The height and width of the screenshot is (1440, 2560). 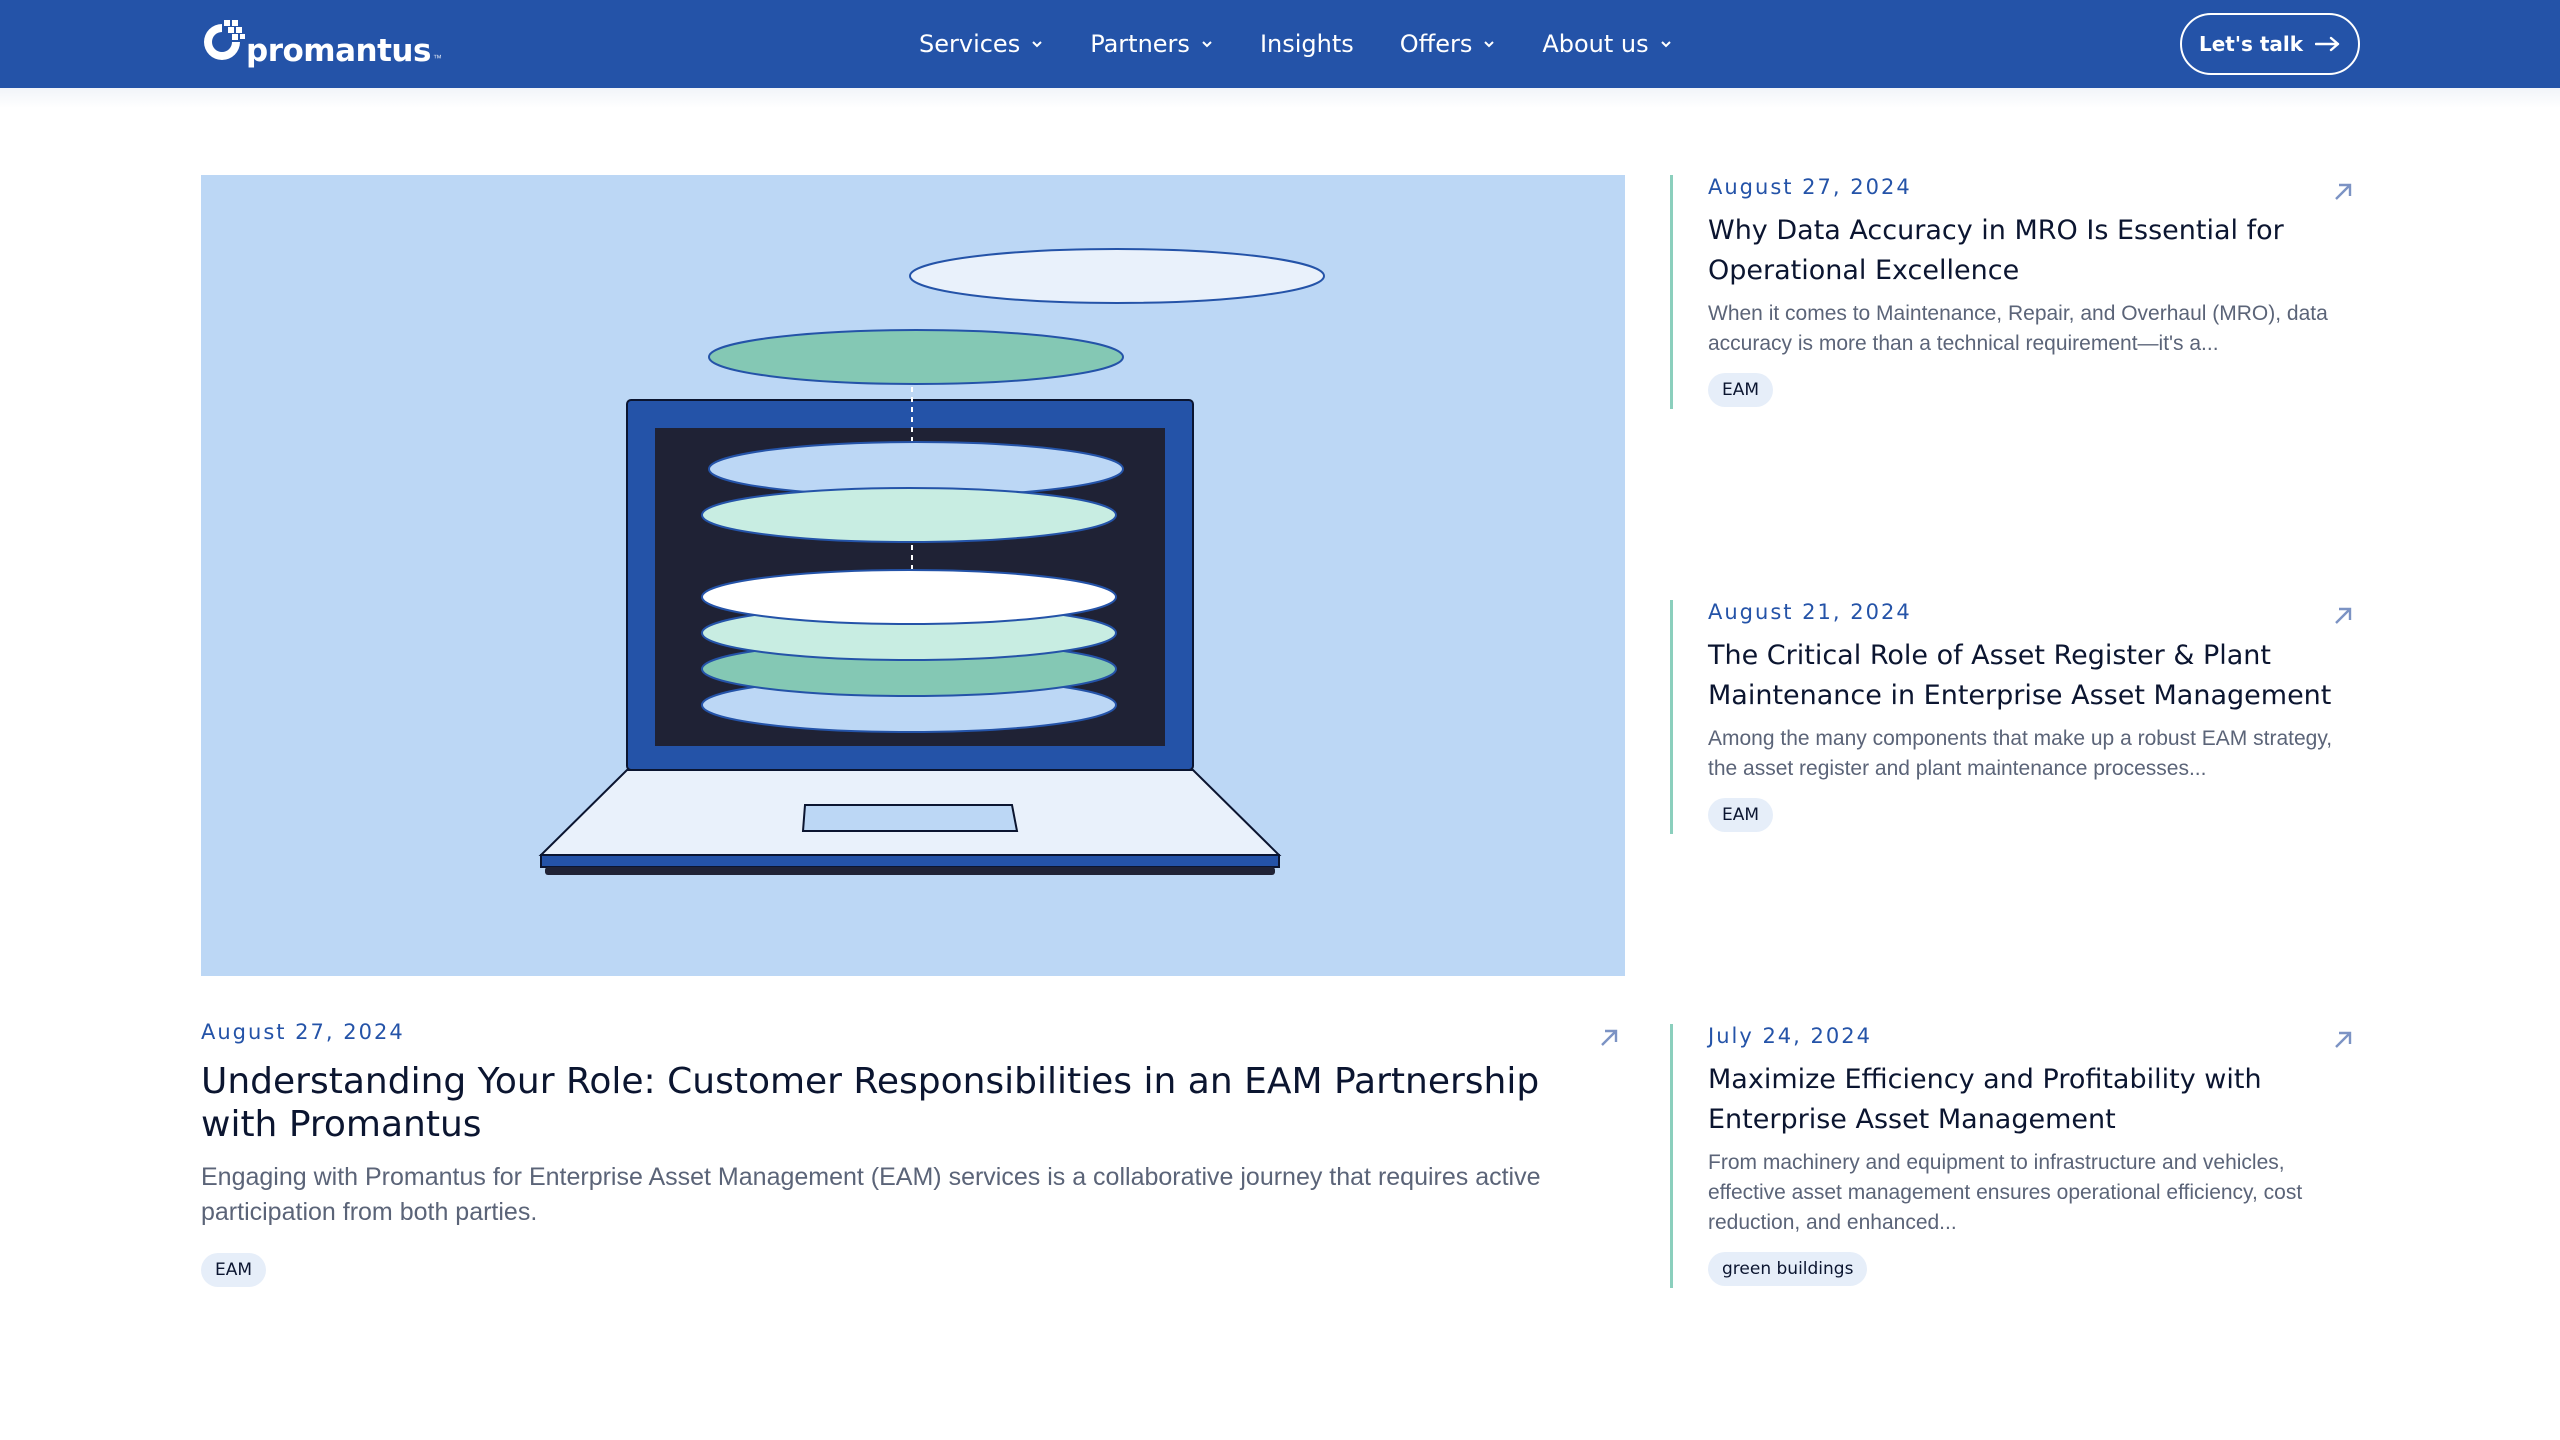 I want to click on site-logo: promantus ™, so click(x=321, y=44).